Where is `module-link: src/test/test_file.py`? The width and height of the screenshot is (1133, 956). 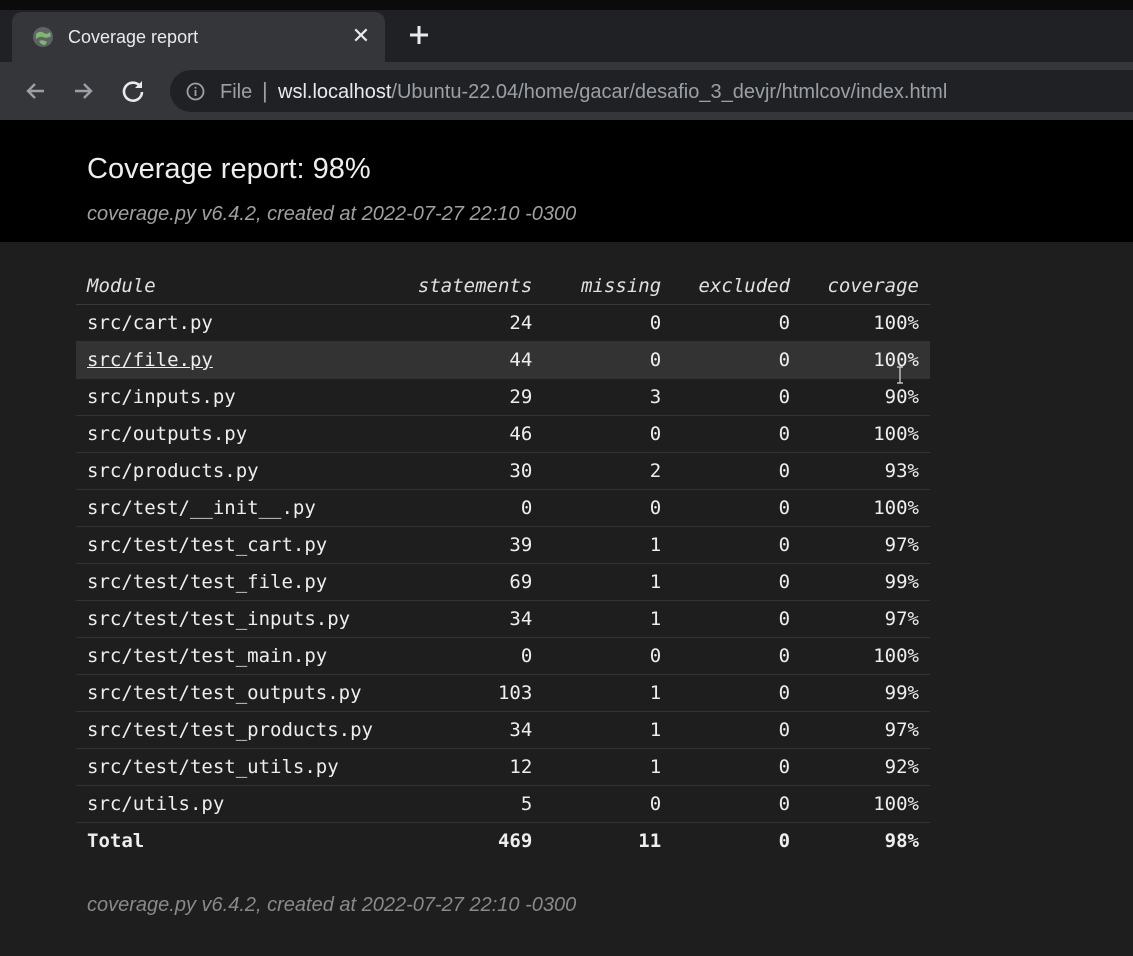
module-link: src/test/test_file.py is located at coordinates (207, 582).